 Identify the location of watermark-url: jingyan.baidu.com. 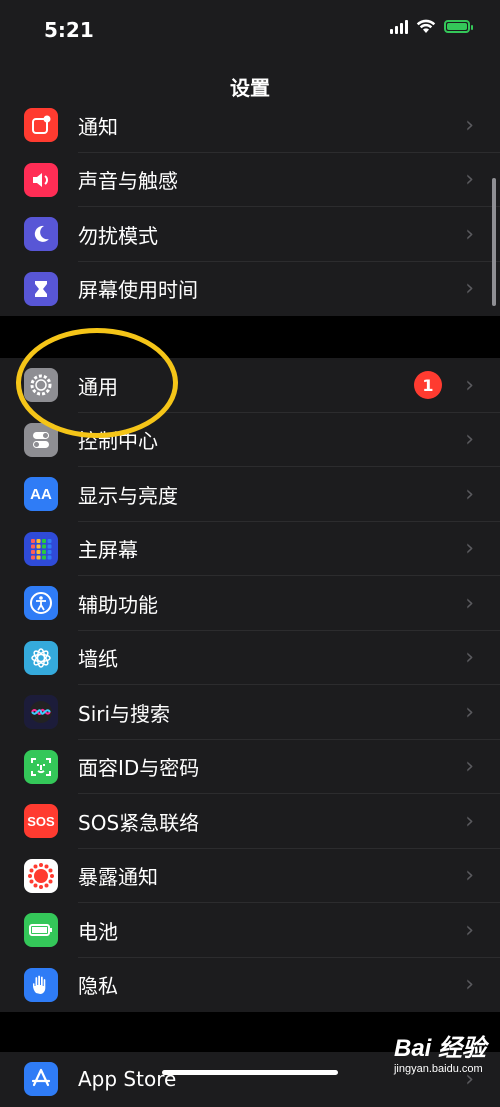
(438, 1069).